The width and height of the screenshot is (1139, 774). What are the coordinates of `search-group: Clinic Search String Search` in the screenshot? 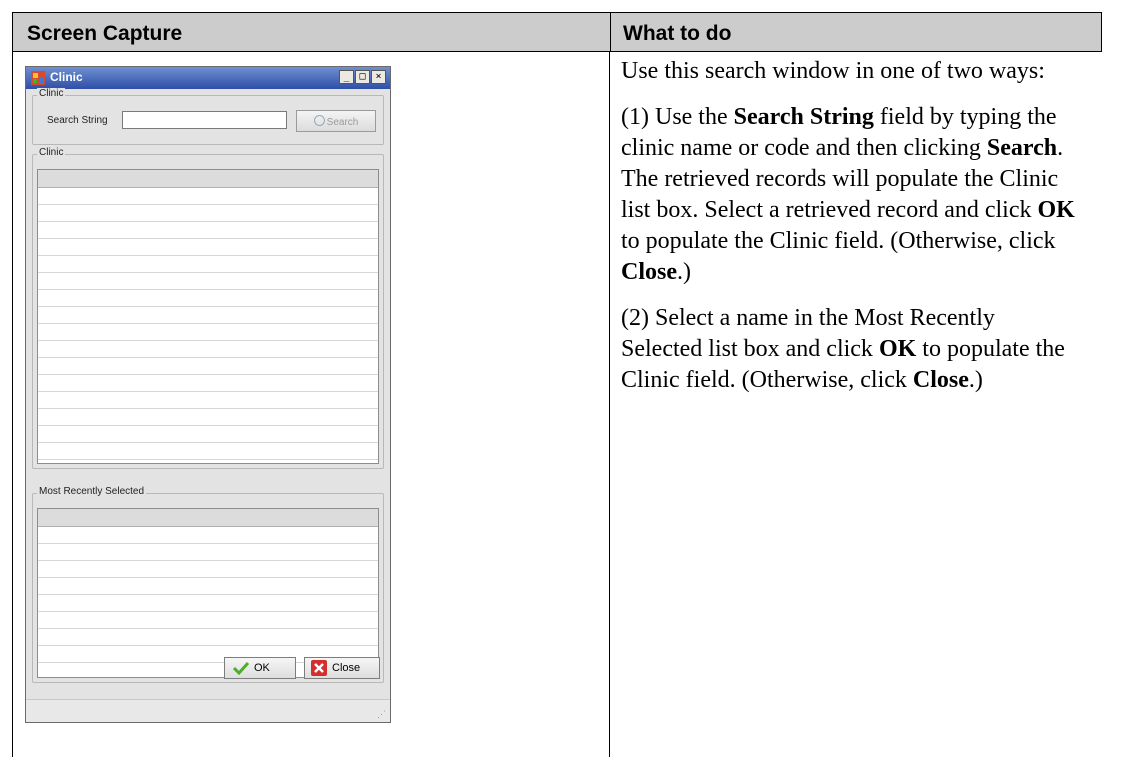 It's located at (208, 116).